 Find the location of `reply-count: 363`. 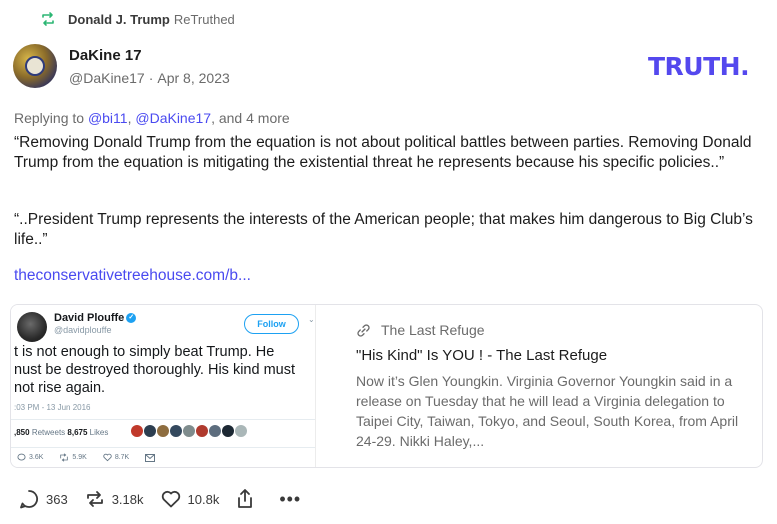

reply-count: 363 is located at coordinates (57, 499).